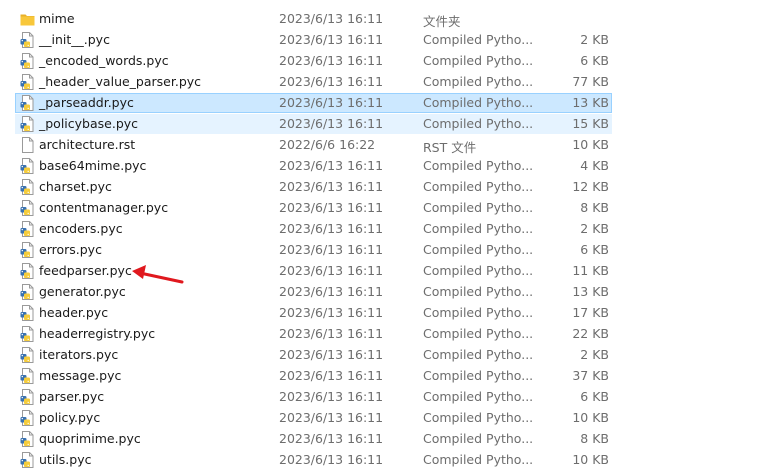 The height and width of the screenshot is (475, 768). I want to click on file-name: errors.pyc, so click(70, 249).